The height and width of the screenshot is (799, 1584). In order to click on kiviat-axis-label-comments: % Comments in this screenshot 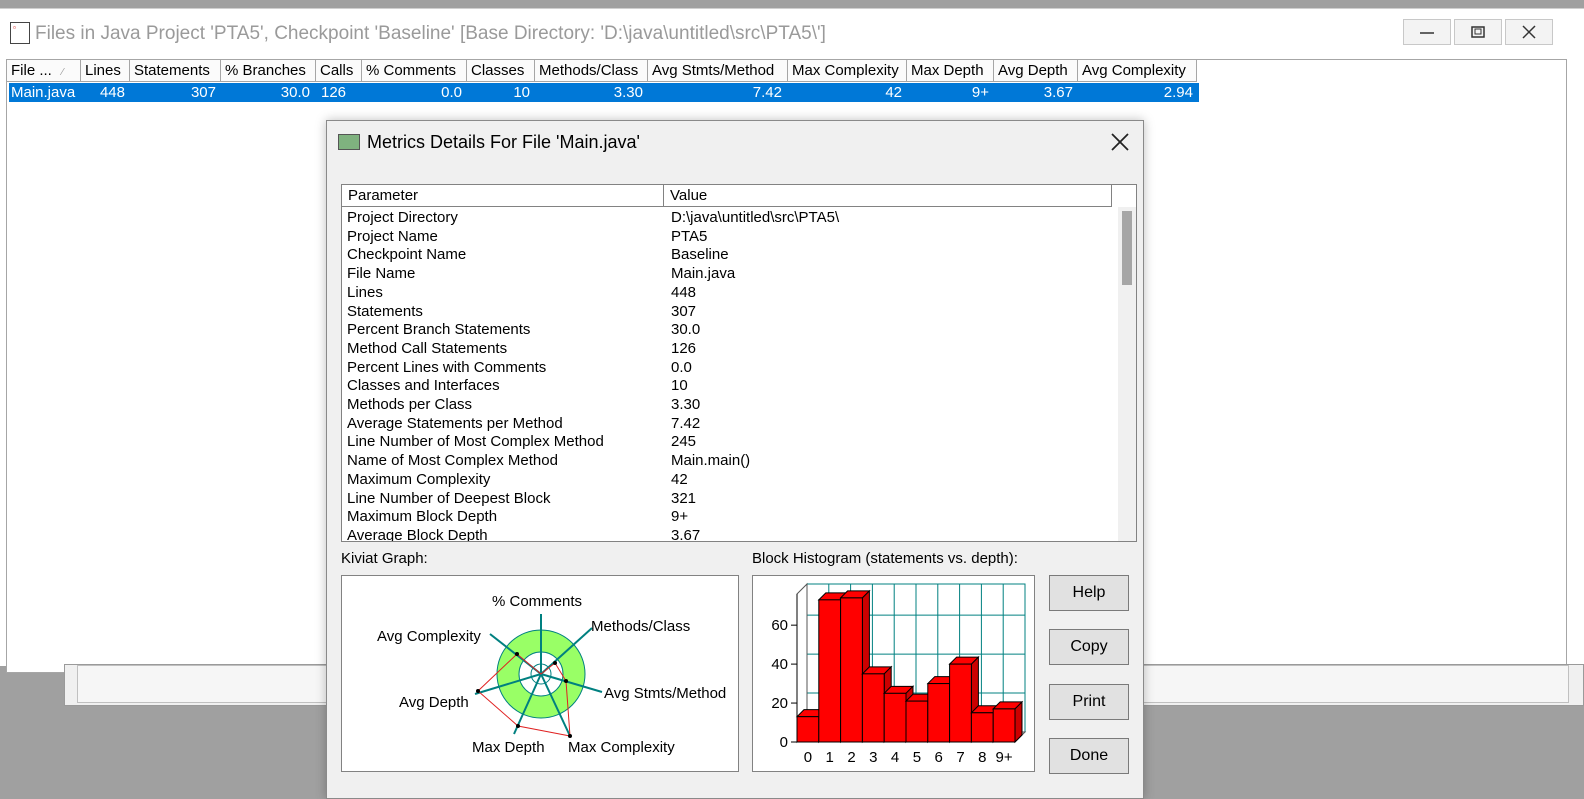, I will do `click(537, 601)`.